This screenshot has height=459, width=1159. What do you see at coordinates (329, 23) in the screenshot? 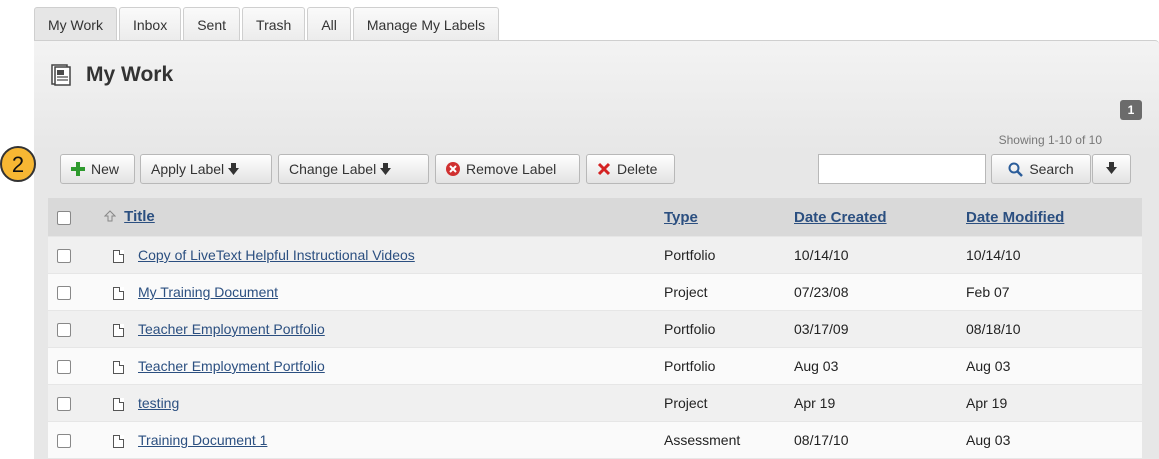
I see `tab-all: All` at bounding box center [329, 23].